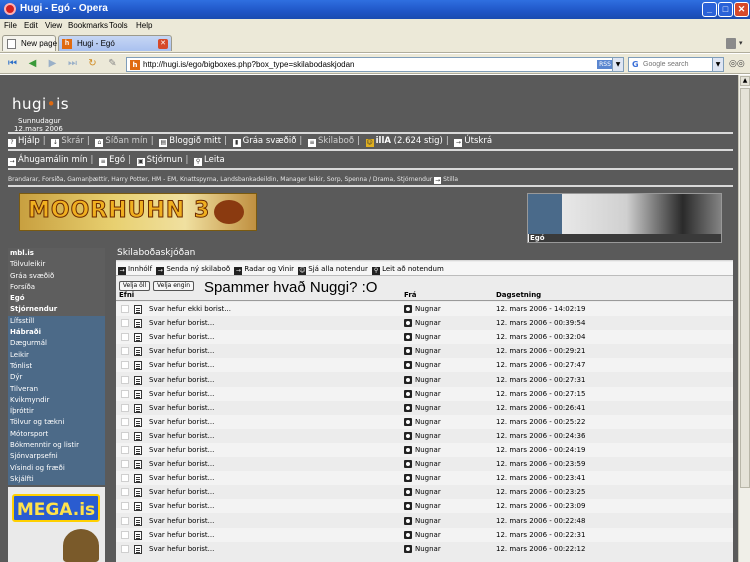  What do you see at coordinates (12, 64) in the screenshot?
I see `rewind-icon: ⏮` at bounding box center [12, 64].